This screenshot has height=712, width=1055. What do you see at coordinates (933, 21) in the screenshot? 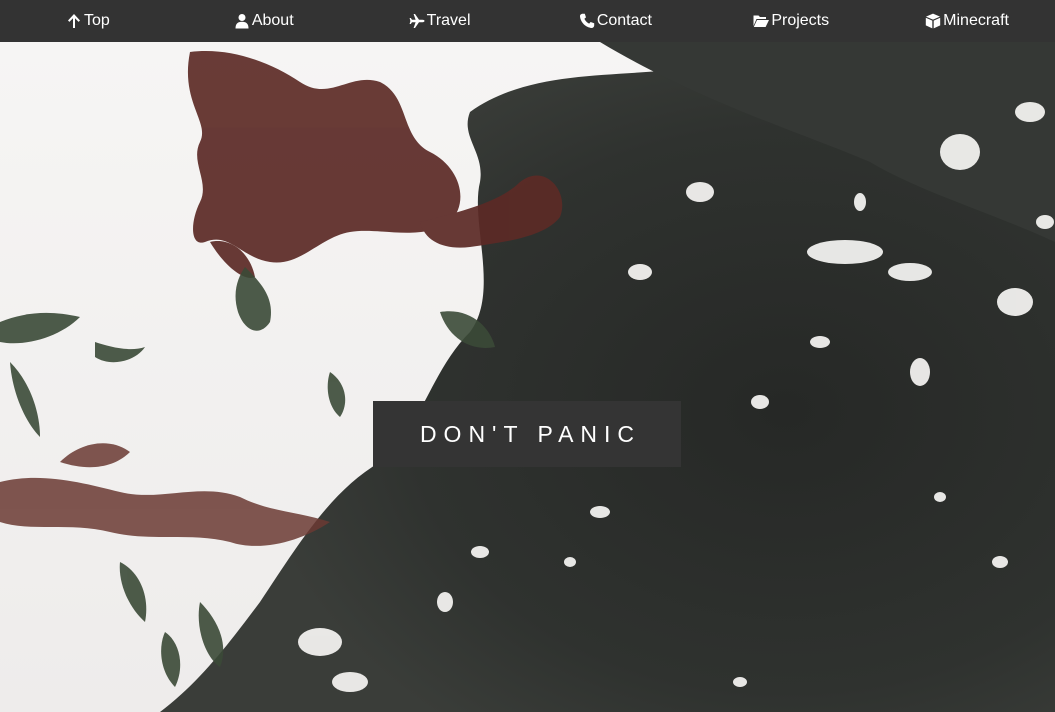
I see `cube-icon` at bounding box center [933, 21].